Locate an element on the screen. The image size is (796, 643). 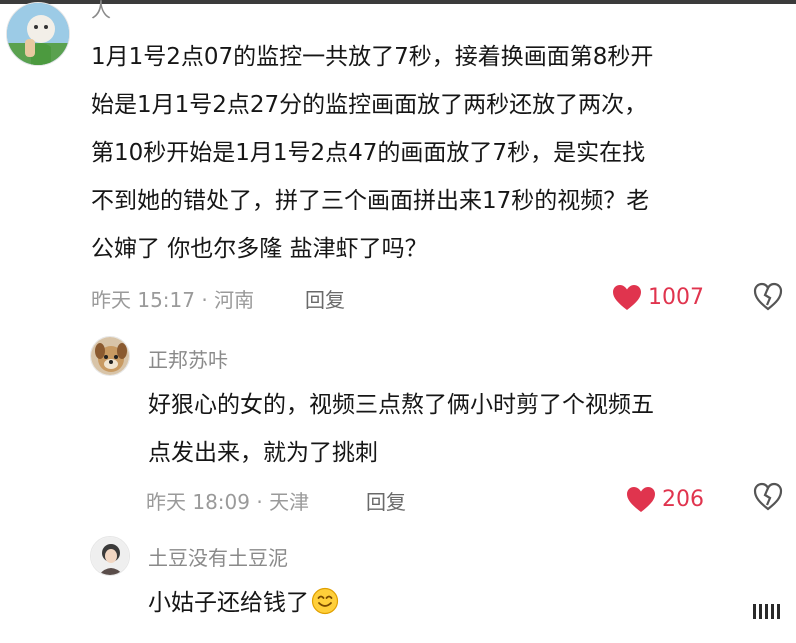
comment-text-line: 小姑子还给钱了 is located at coordinates (243, 603).